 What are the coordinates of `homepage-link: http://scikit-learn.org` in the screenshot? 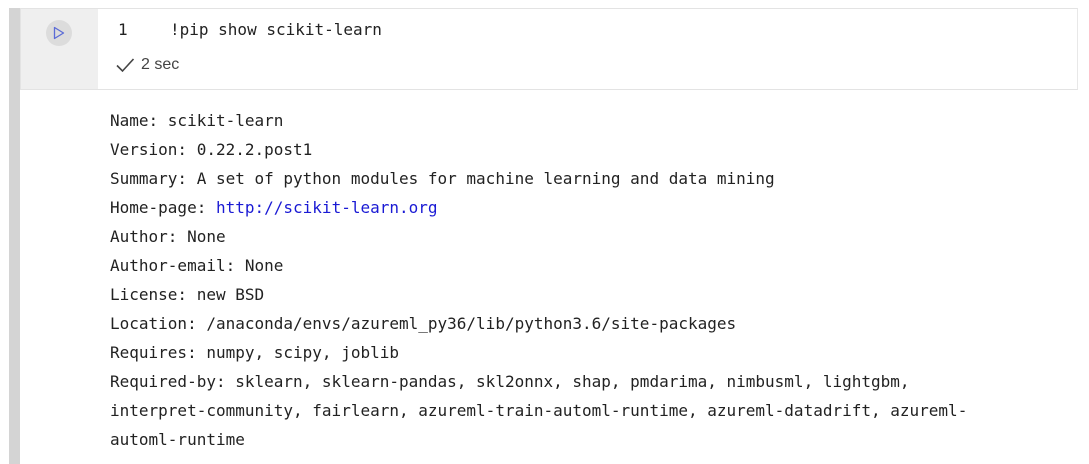 It's located at (327, 207).